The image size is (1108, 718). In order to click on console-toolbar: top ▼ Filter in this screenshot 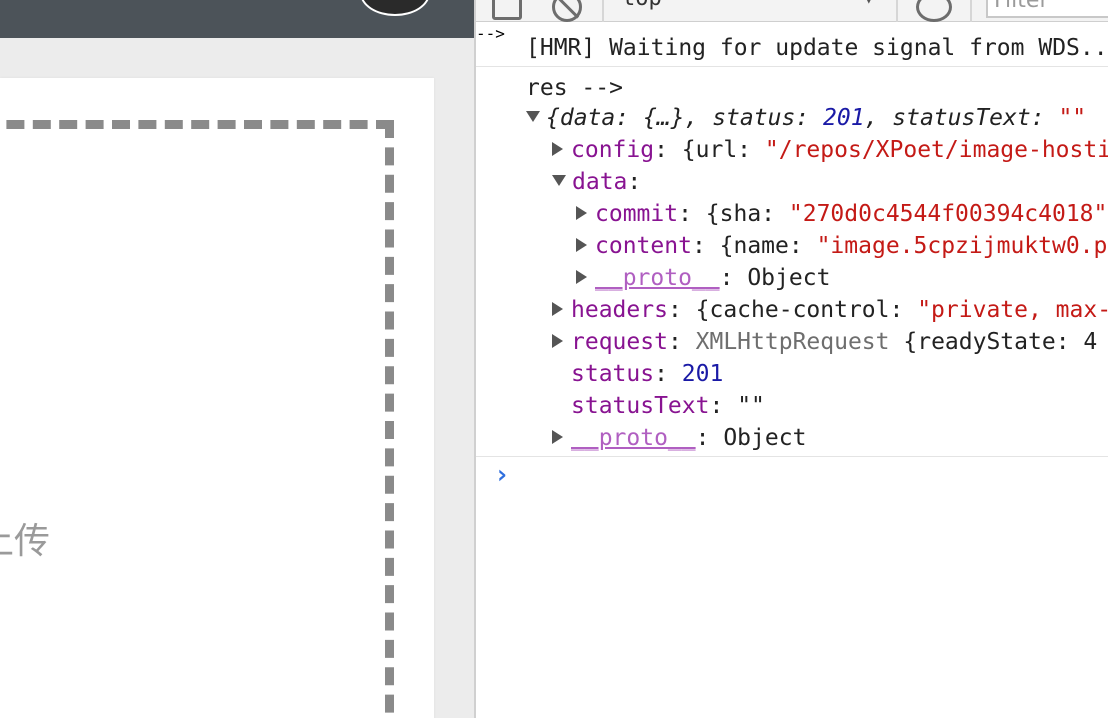, I will do `click(792, 11)`.